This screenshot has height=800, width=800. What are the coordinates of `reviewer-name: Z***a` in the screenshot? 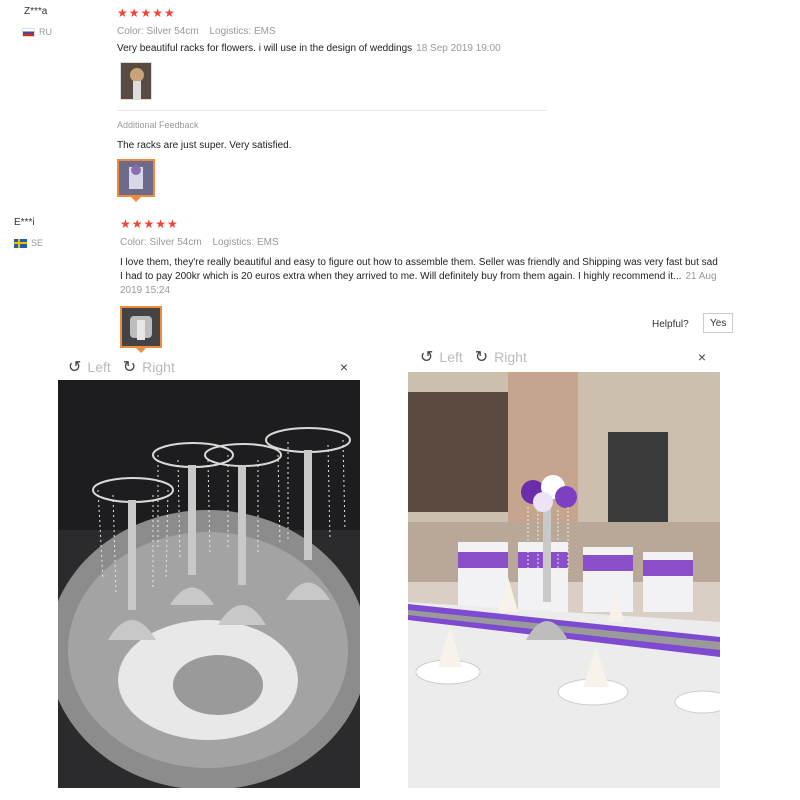 It's located at (36, 11).